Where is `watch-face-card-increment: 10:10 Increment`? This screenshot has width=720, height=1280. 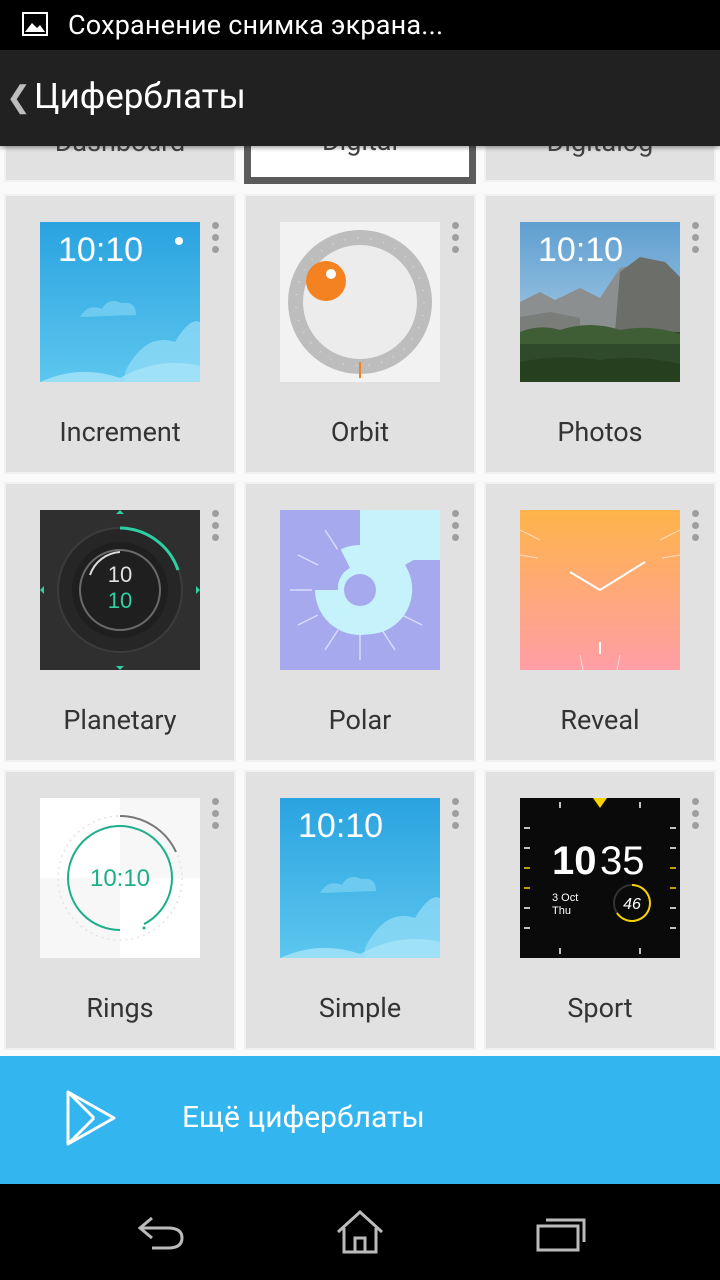 watch-face-card-increment: 10:10 Increment is located at coordinates (120, 334).